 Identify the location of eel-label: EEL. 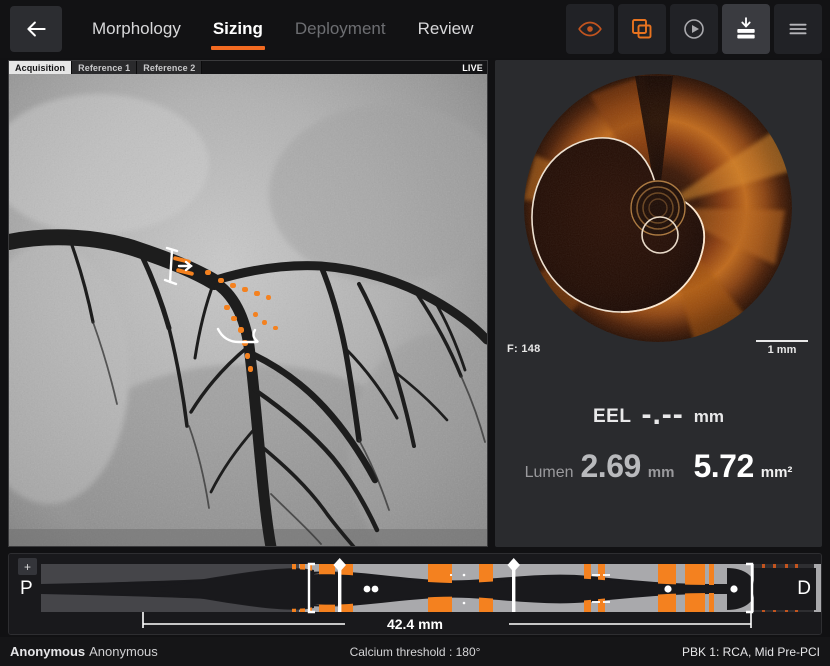
(612, 416).